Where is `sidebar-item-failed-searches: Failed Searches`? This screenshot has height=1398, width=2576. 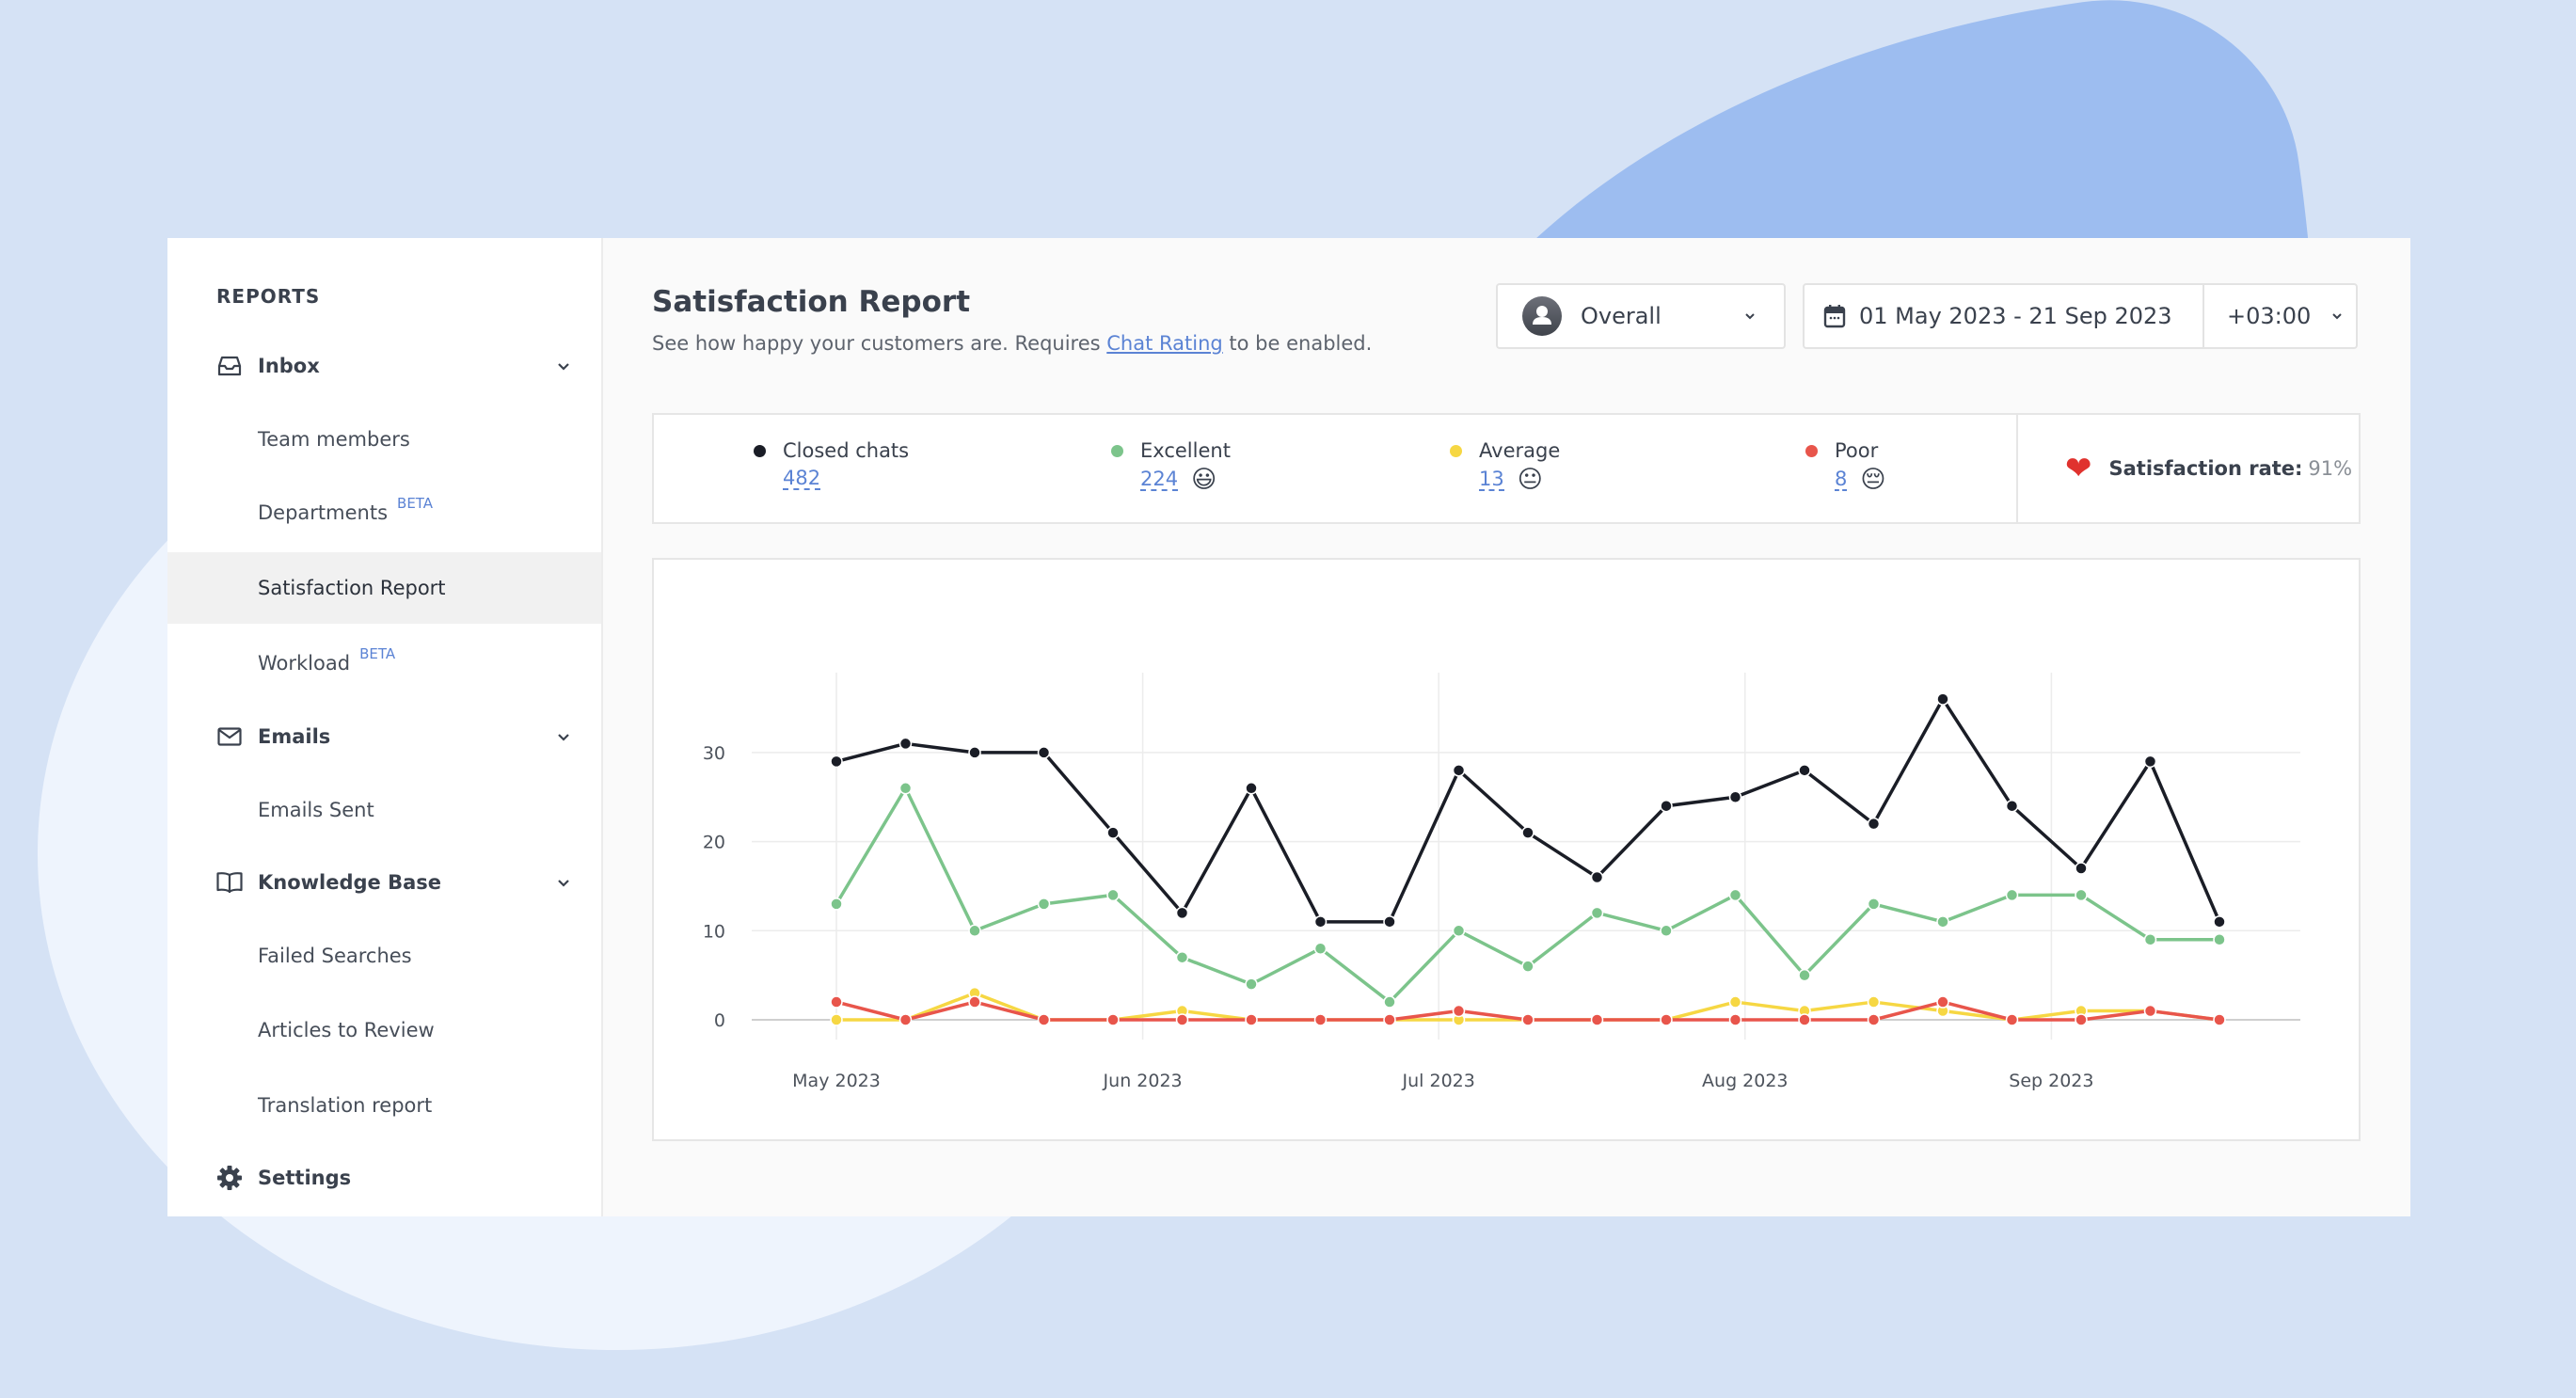
sidebar-item-failed-searches: Failed Searches is located at coordinates (384, 956).